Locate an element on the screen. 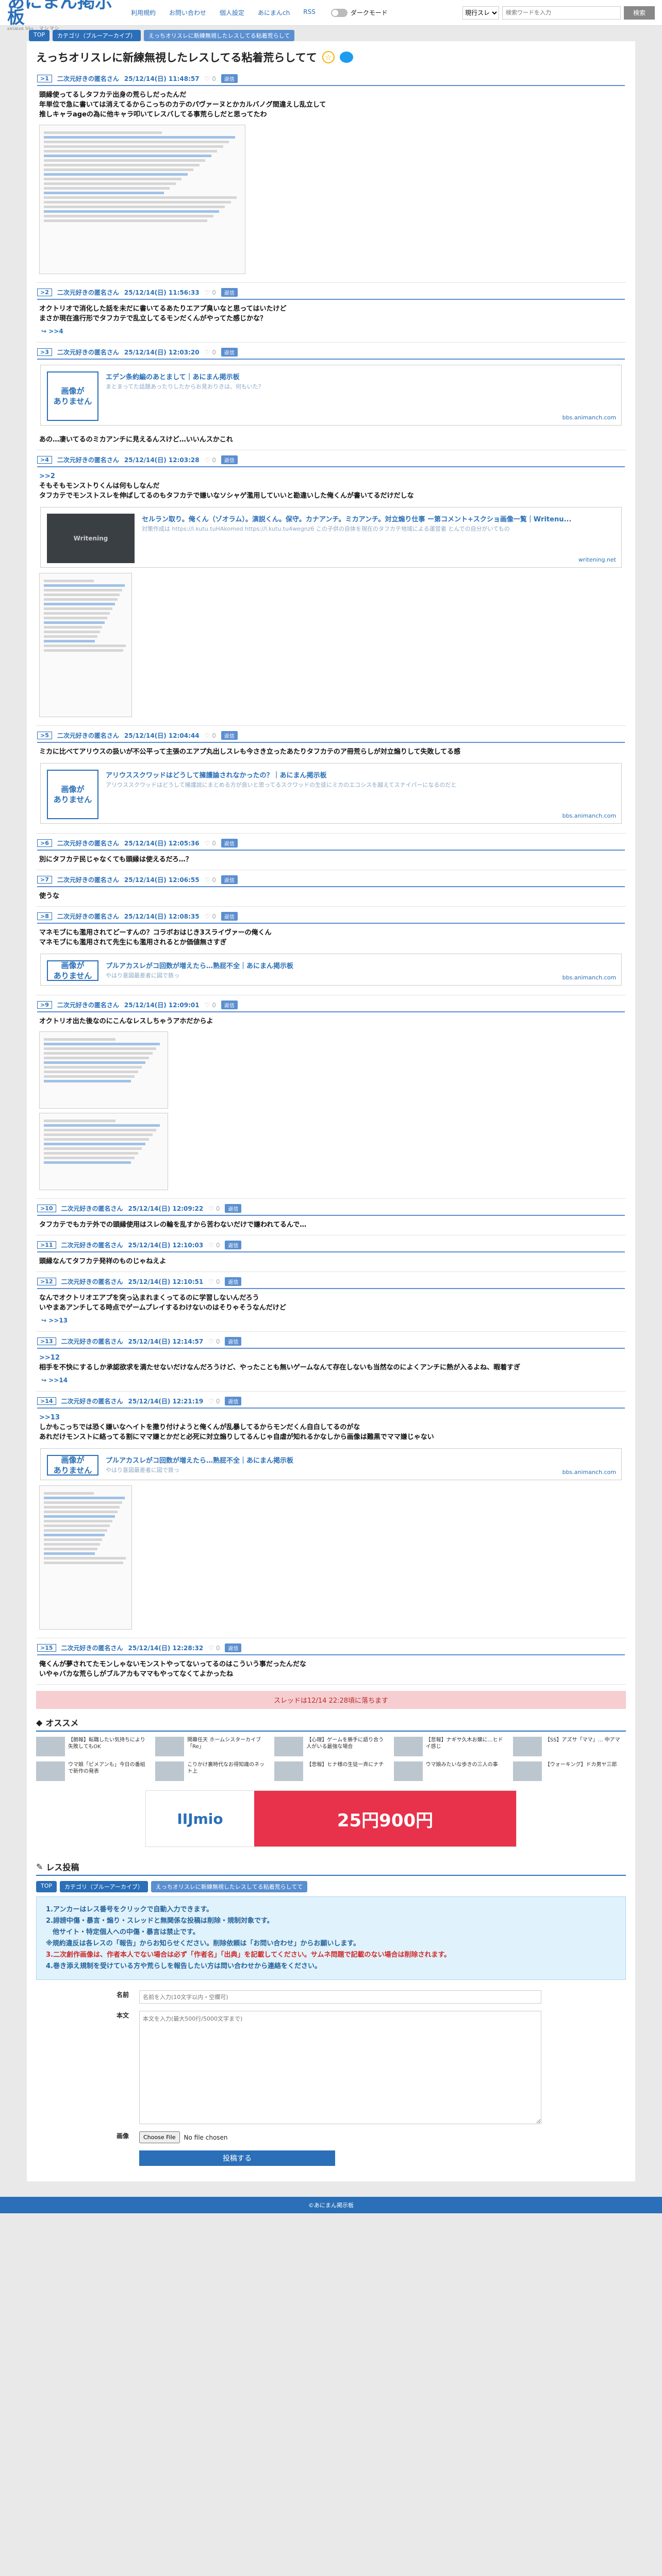  toggle-switch is located at coordinates (338, 12).